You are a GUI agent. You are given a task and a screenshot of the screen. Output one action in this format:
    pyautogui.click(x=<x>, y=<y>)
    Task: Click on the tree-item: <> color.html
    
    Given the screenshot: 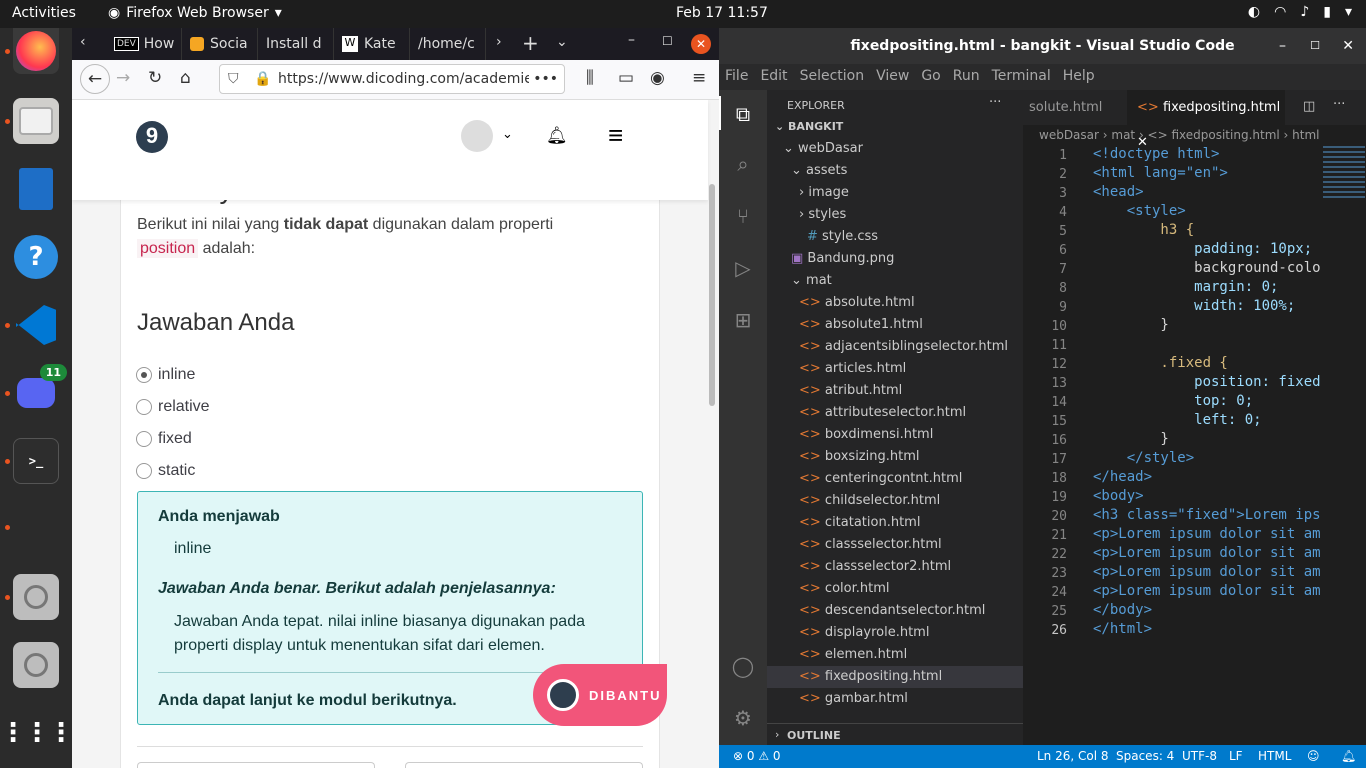 What is the action you would take?
    pyautogui.click(x=895, y=589)
    